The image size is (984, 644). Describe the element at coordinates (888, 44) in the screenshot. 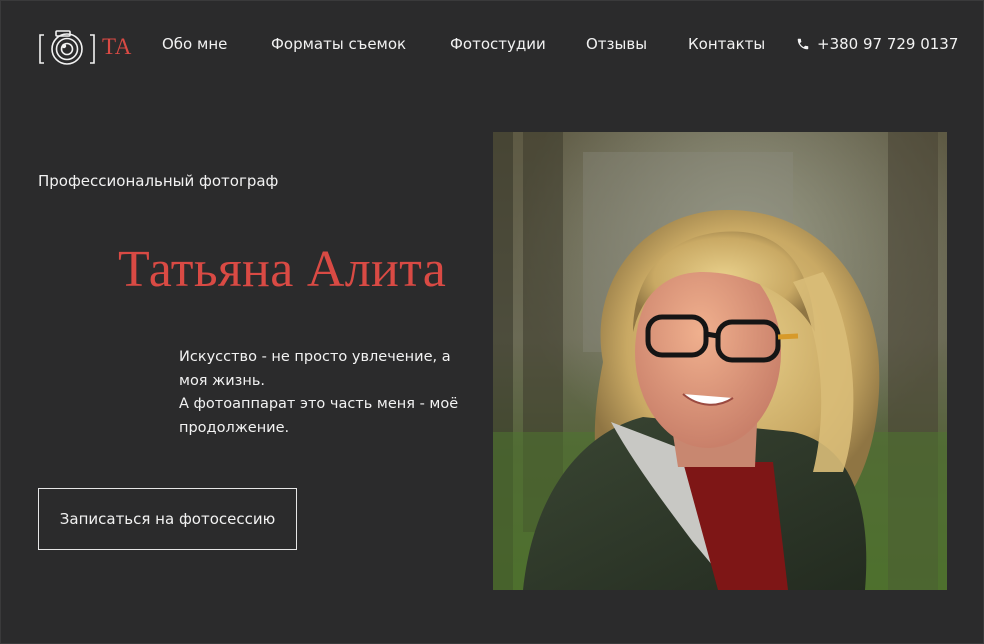

I see `phone-number: +380 97 729 0137` at that location.